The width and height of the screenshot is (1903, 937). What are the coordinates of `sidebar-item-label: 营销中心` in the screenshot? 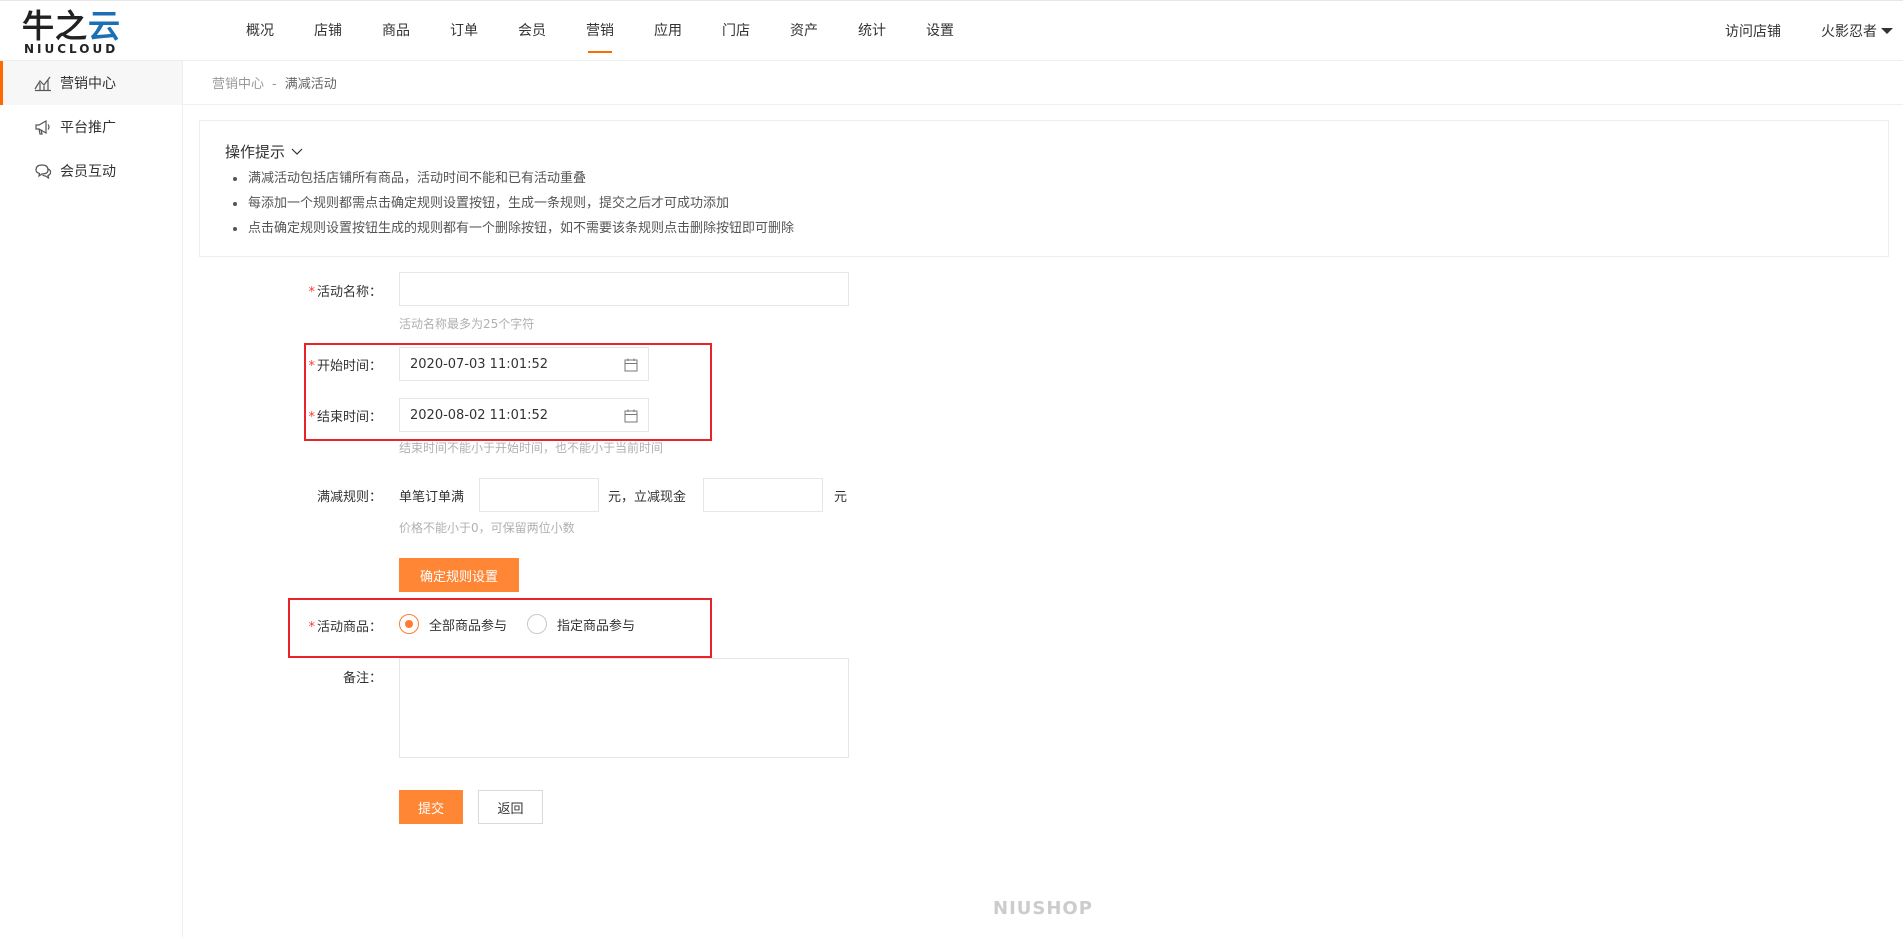 It's located at (88, 84).